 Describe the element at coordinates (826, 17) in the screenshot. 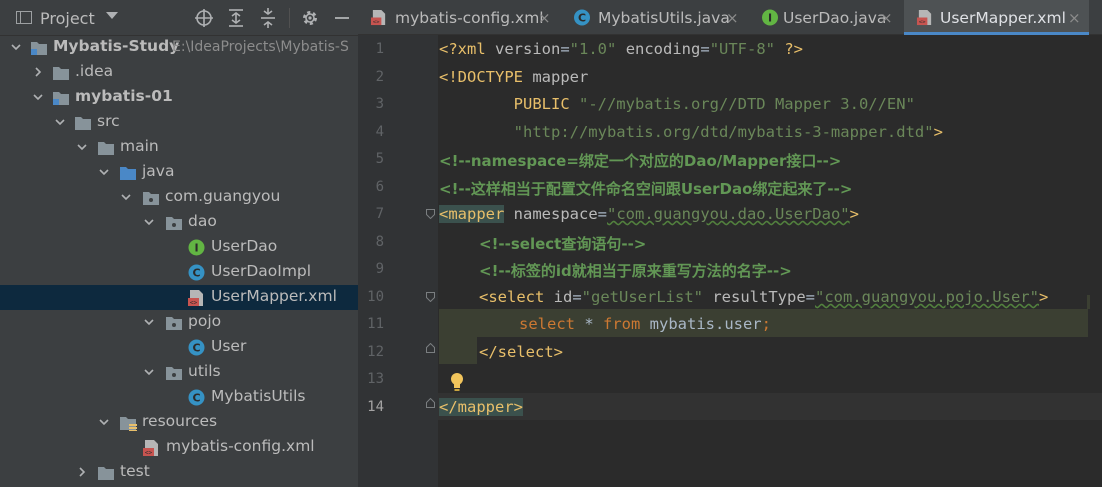

I see `tab-userdao-java: I UserDao.java ×` at that location.